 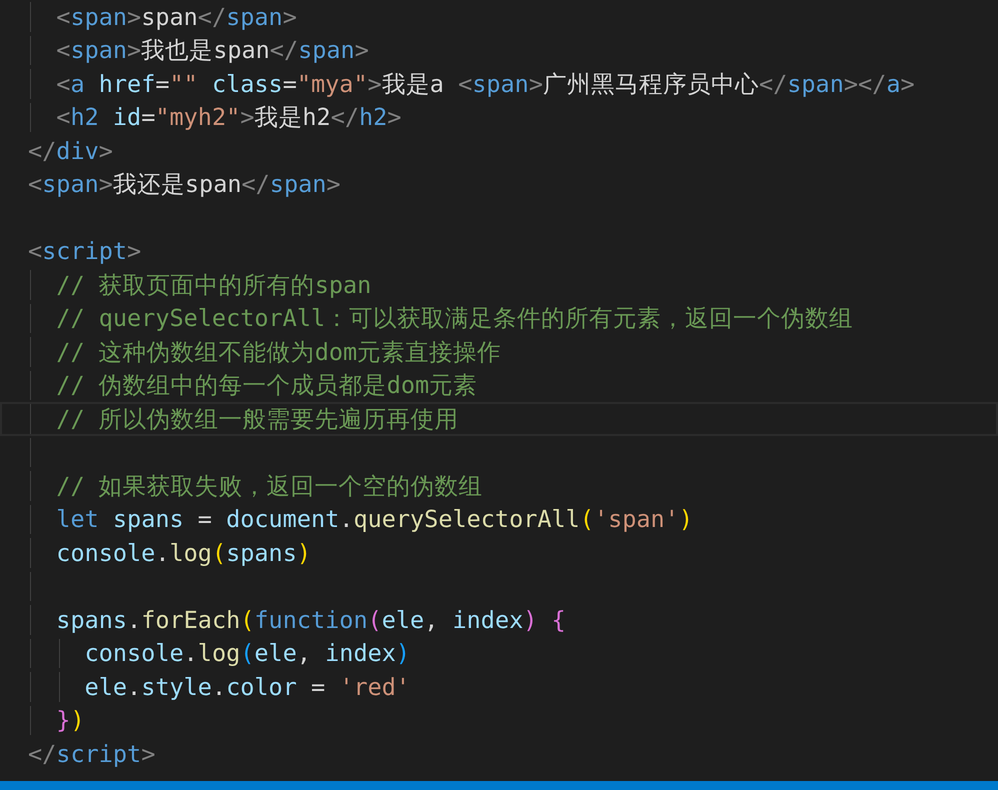 What do you see at coordinates (213, 285) in the screenshot?
I see `code-line: // 获取页面中的所有的span` at bounding box center [213, 285].